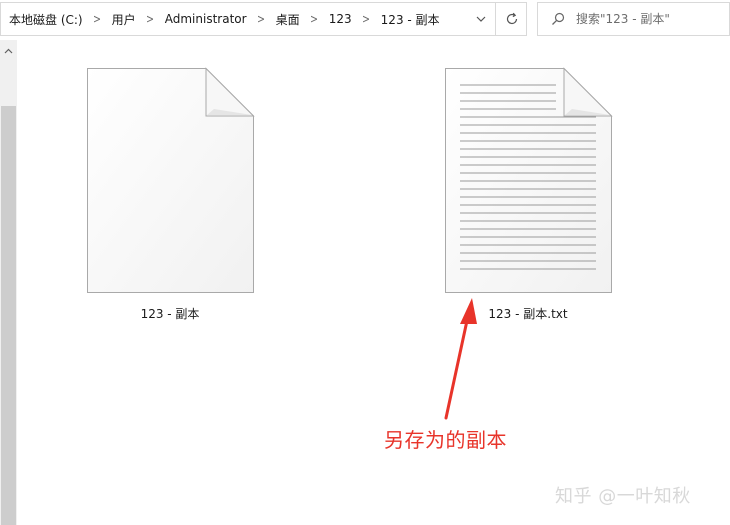 The width and height of the screenshot is (730, 525). What do you see at coordinates (171, 180) in the screenshot?
I see `blank-file-icon` at bounding box center [171, 180].